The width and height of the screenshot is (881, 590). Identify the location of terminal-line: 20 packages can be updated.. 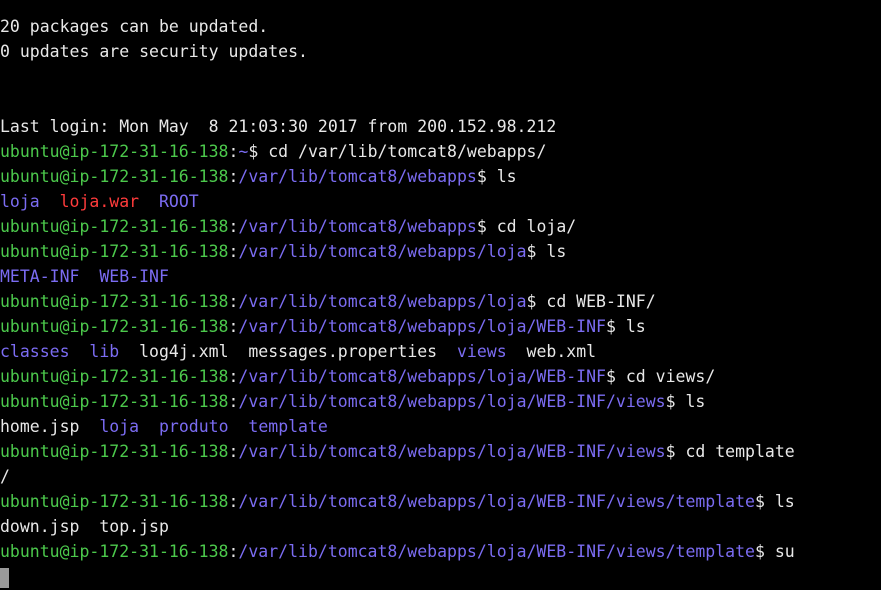
(440, 26).